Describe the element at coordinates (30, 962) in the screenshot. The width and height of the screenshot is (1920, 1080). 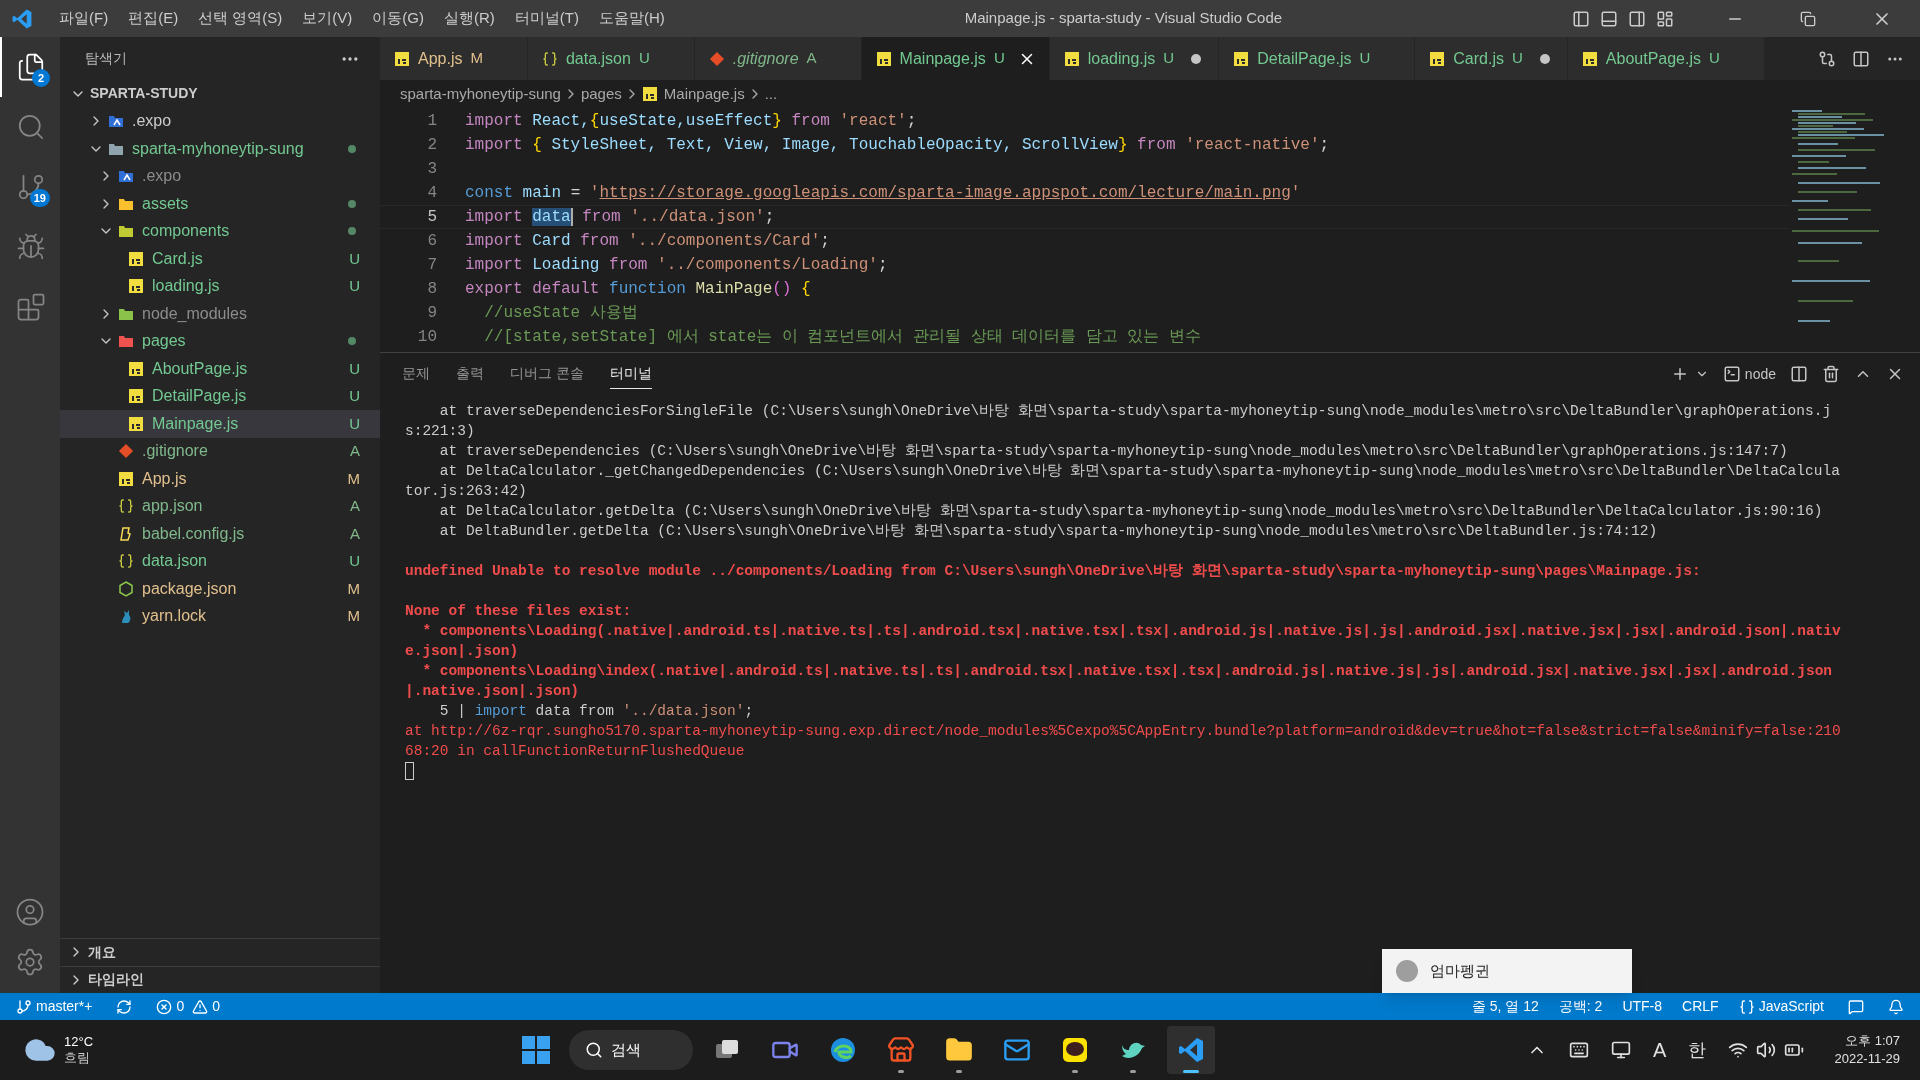
I see `settings-icon` at that location.